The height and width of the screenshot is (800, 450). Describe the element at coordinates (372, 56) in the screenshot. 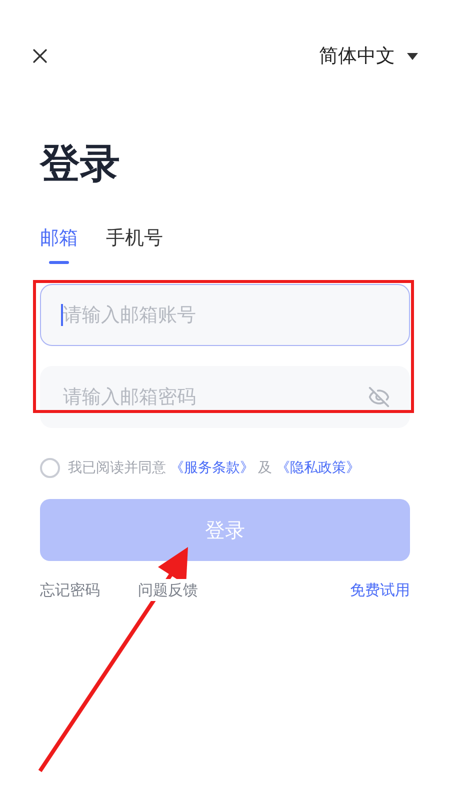

I see `language-selector: 简体中文` at that location.